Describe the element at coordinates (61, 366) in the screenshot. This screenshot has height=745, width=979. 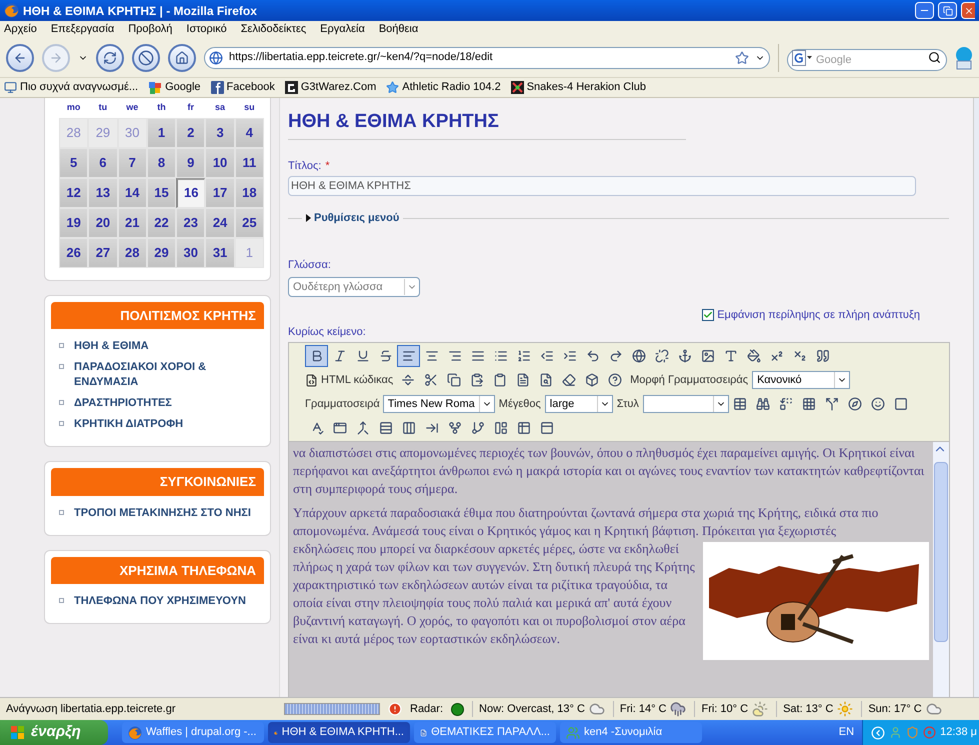
I see `bullet-icon` at that location.